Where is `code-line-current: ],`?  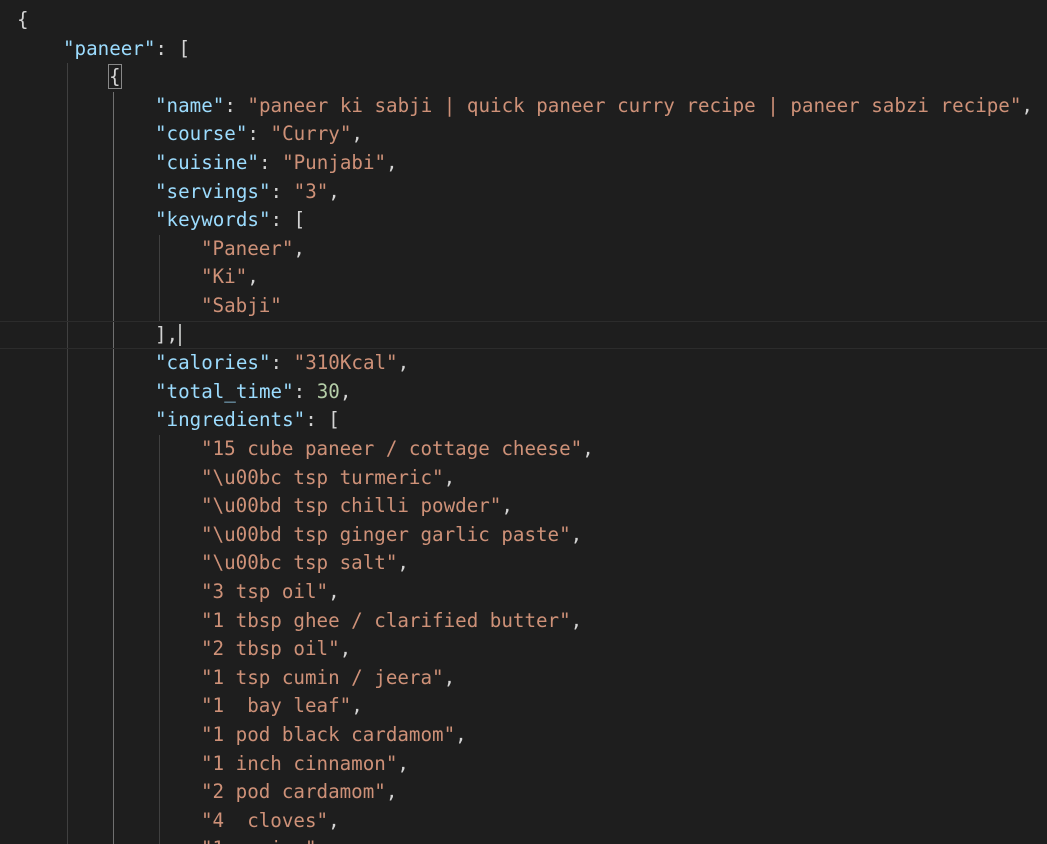 code-line-current: ], is located at coordinates (523, 335).